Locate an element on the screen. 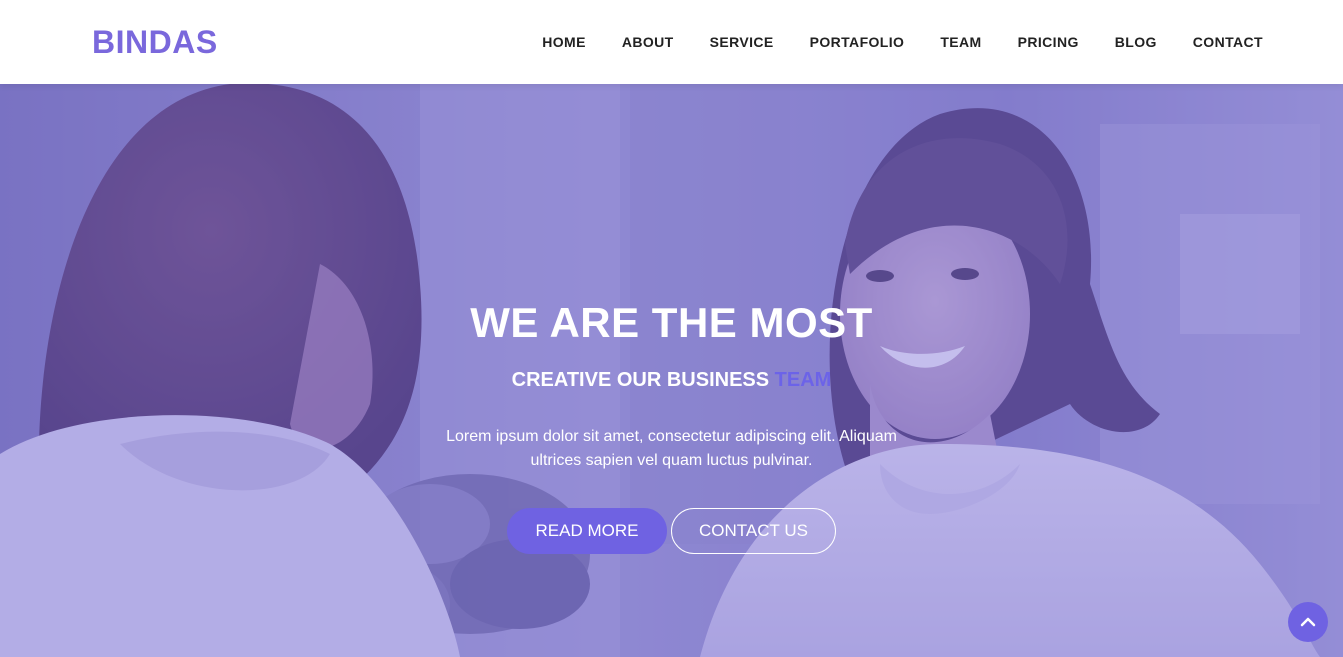  nav-link-contact: CONTACT is located at coordinates (1228, 42).